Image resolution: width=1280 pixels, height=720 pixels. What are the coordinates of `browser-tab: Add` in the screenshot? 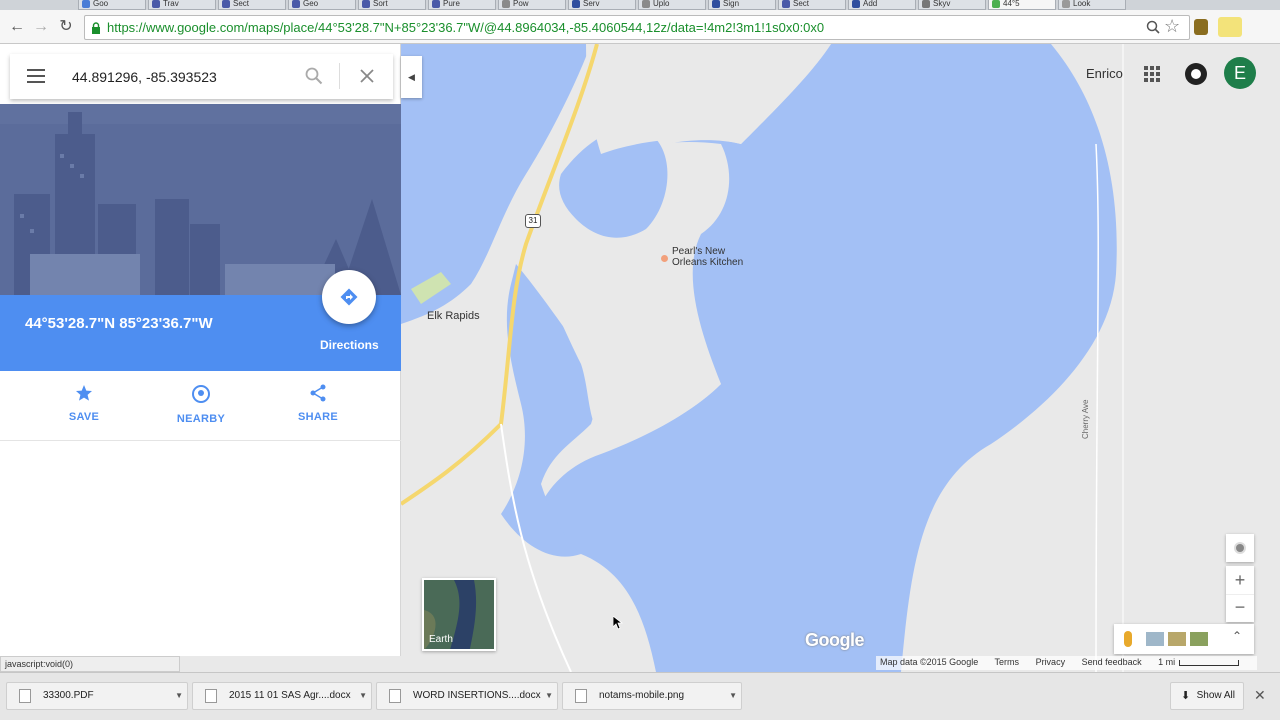 It's located at (882, 5).